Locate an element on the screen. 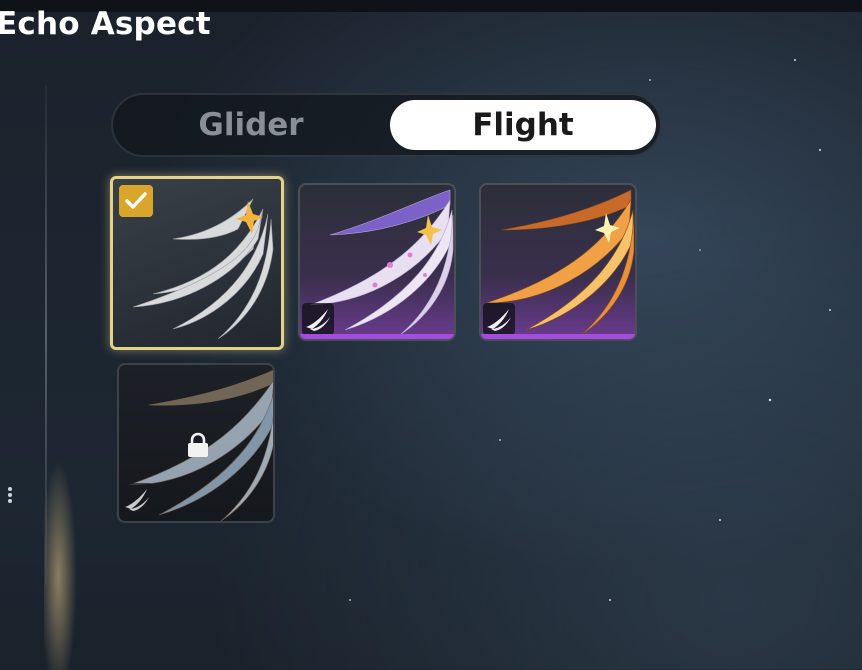  decorative-glow is located at coordinates (62, 555).